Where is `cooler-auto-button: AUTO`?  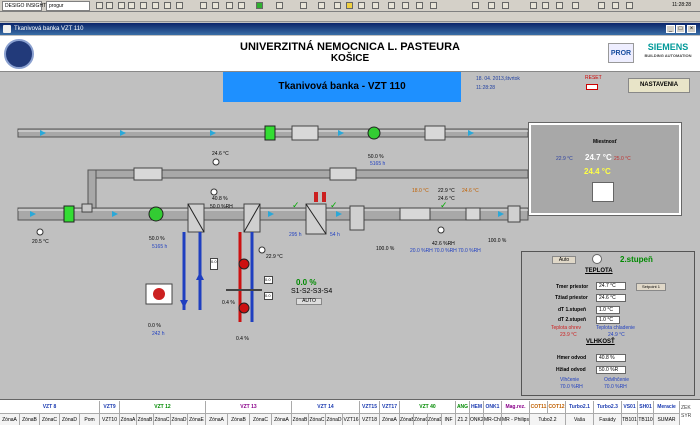
cooler-auto-button: AUTO is located at coordinates (309, 301).